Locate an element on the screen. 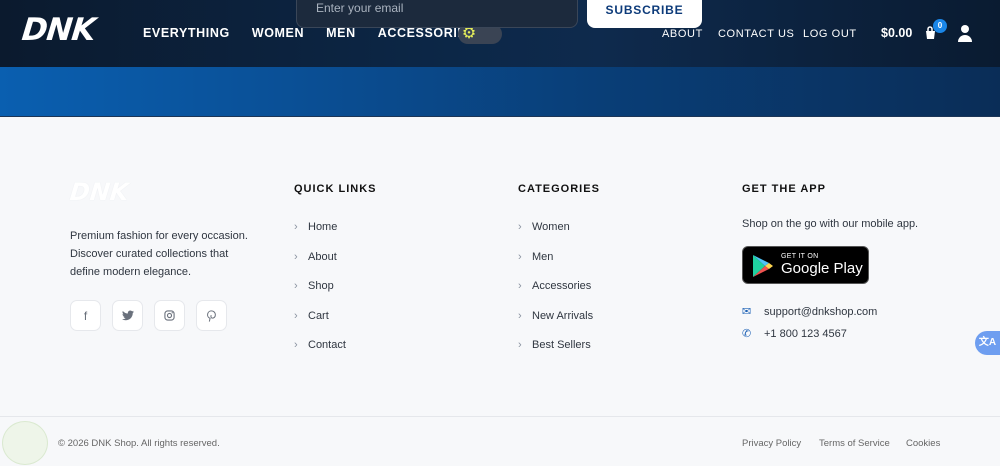 The height and width of the screenshot is (466, 1000). contact-email: ✉ support@dnkshop.com is located at coordinates (809, 312).